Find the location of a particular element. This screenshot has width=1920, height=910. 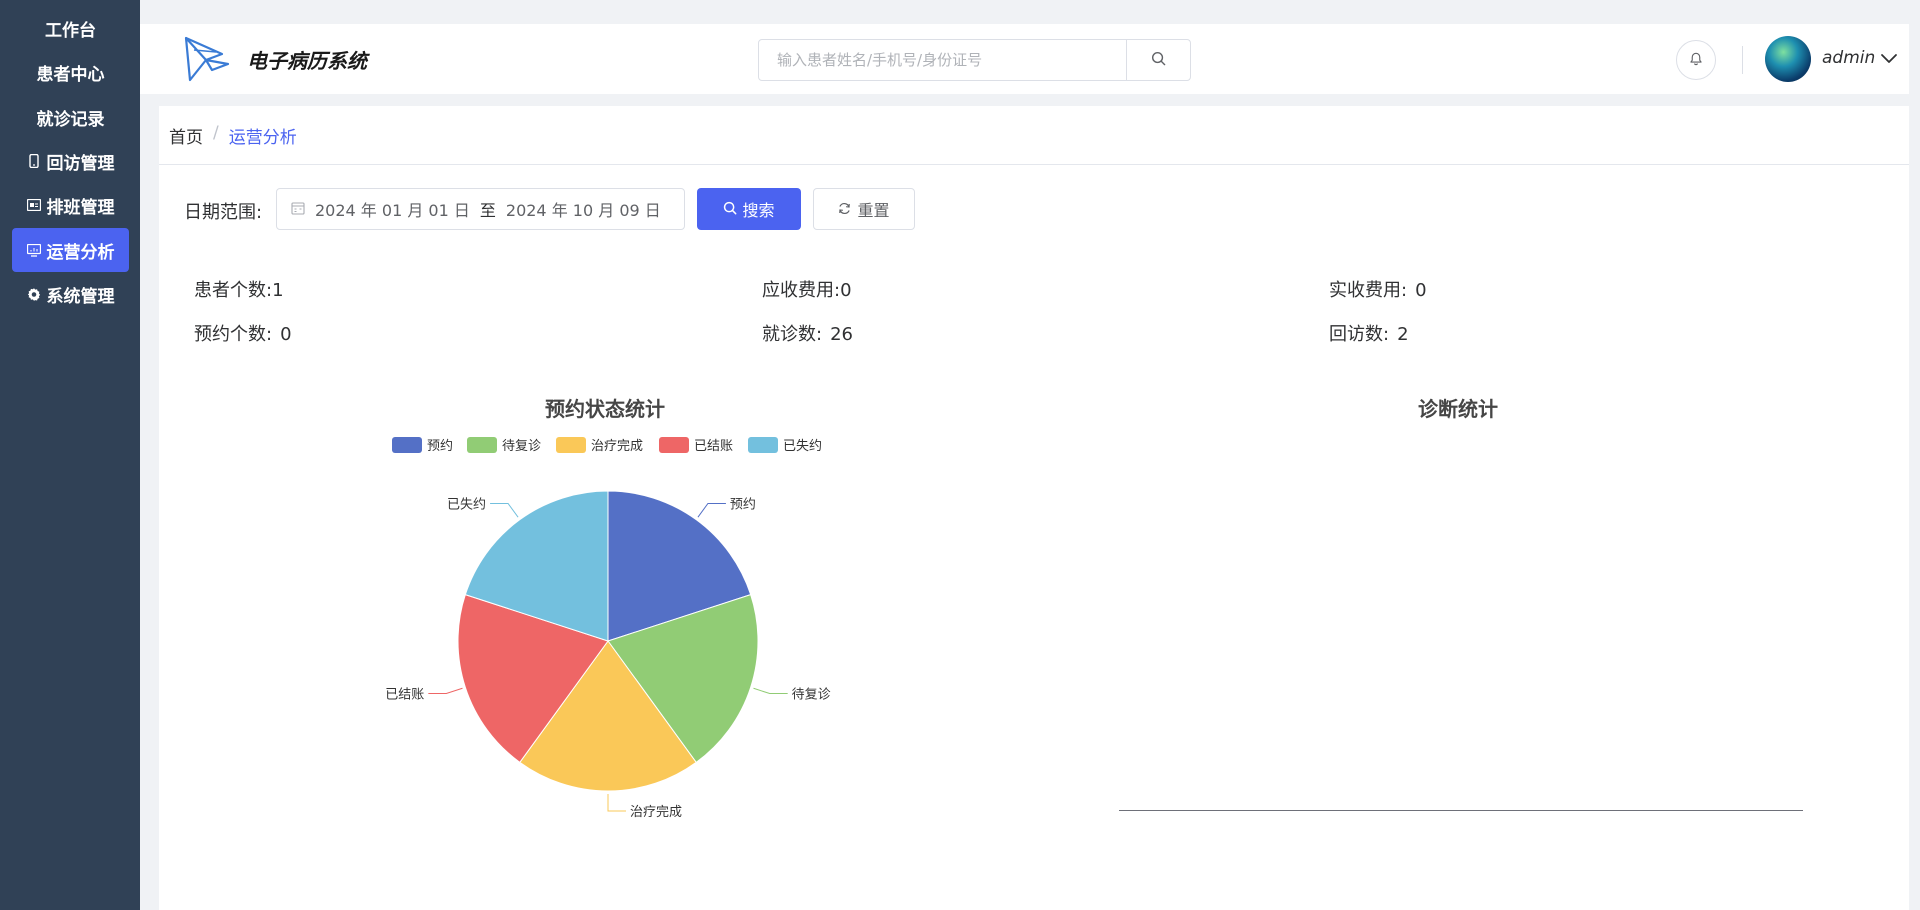

pie-label: 预约 is located at coordinates (743, 504).